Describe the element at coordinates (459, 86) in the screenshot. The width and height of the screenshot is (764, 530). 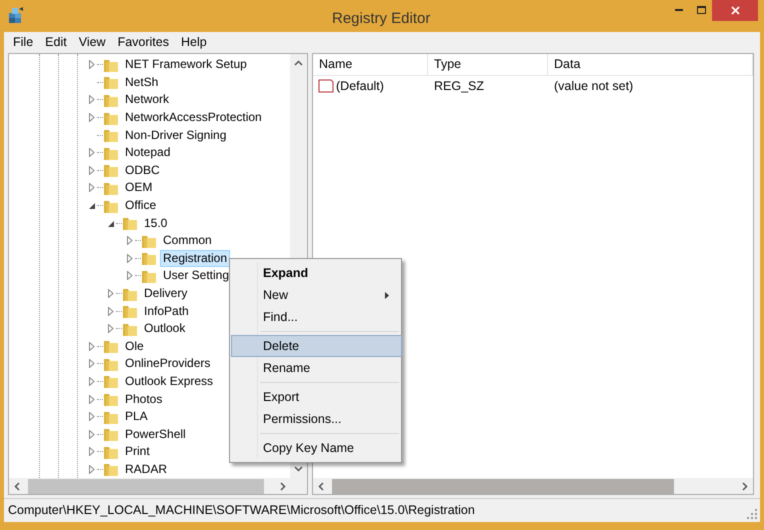
I see `value-type: REG_SZ` at that location.